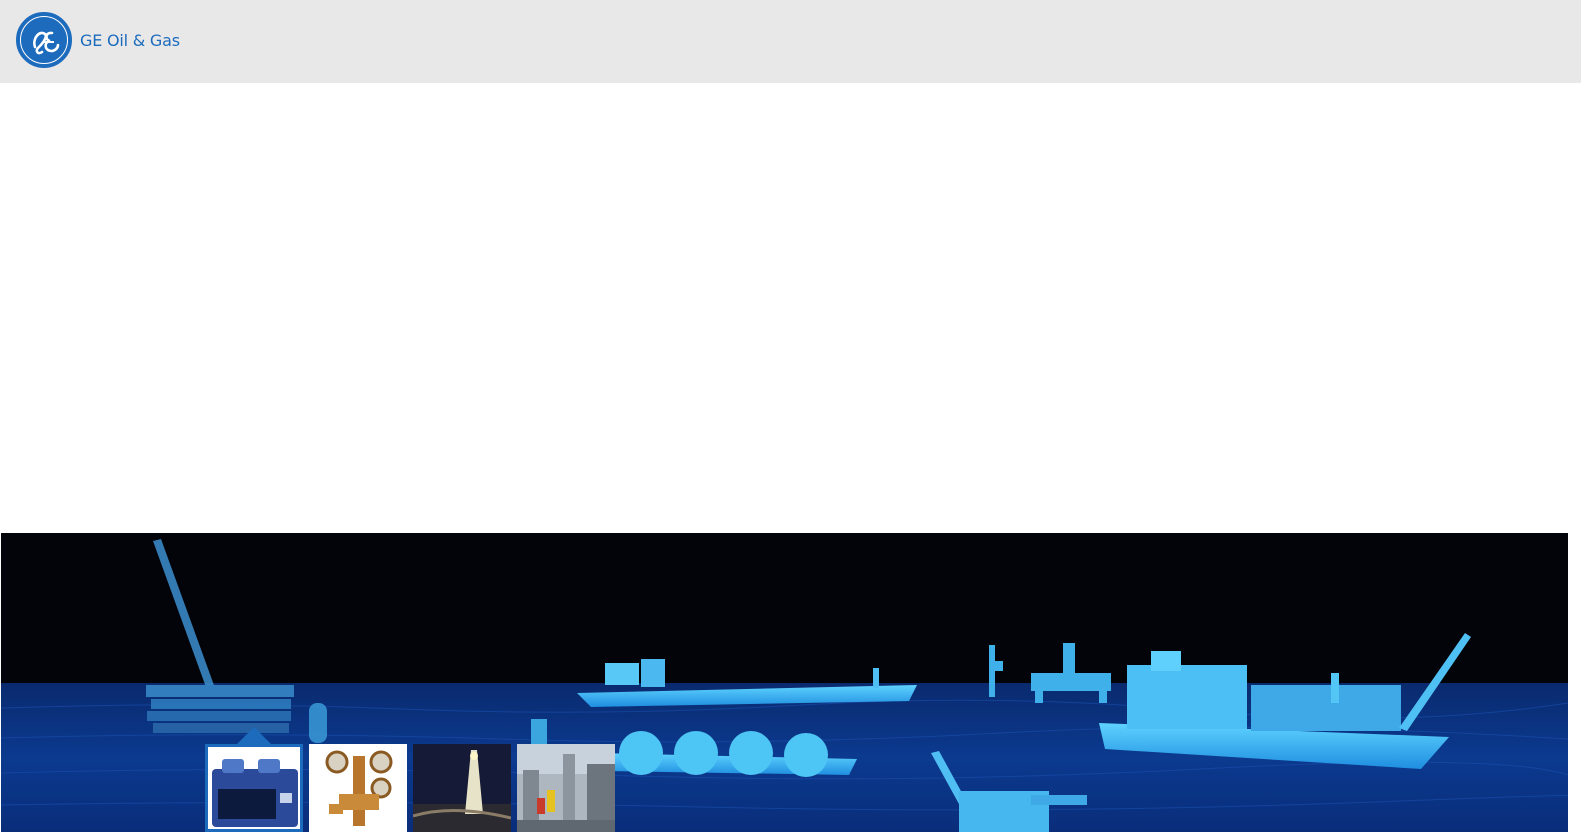  I want to click on carousel-thumb-pressure-regulator, so click(358, 788).